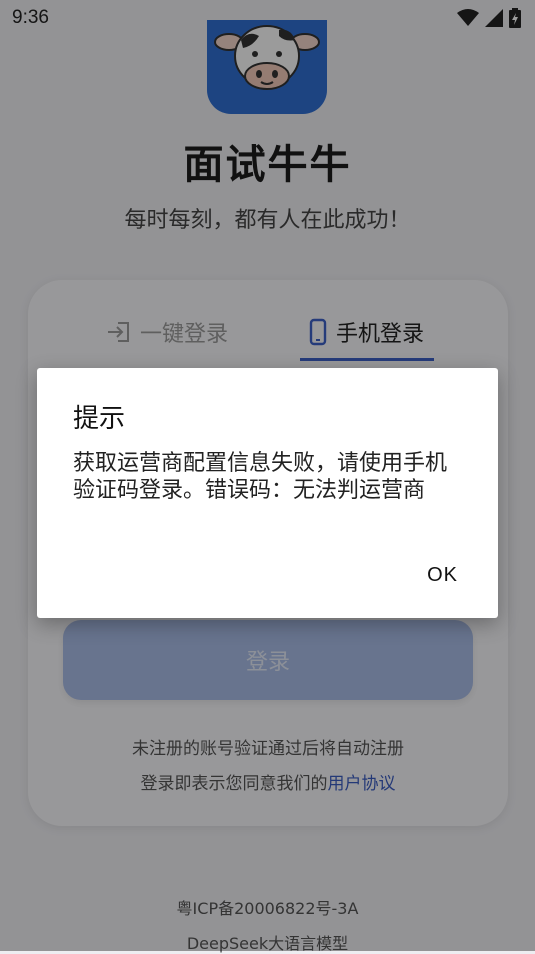  Describe the element at coordinates (99, 419) in the screenshot. I see `dialog-title: 提示` at that location.